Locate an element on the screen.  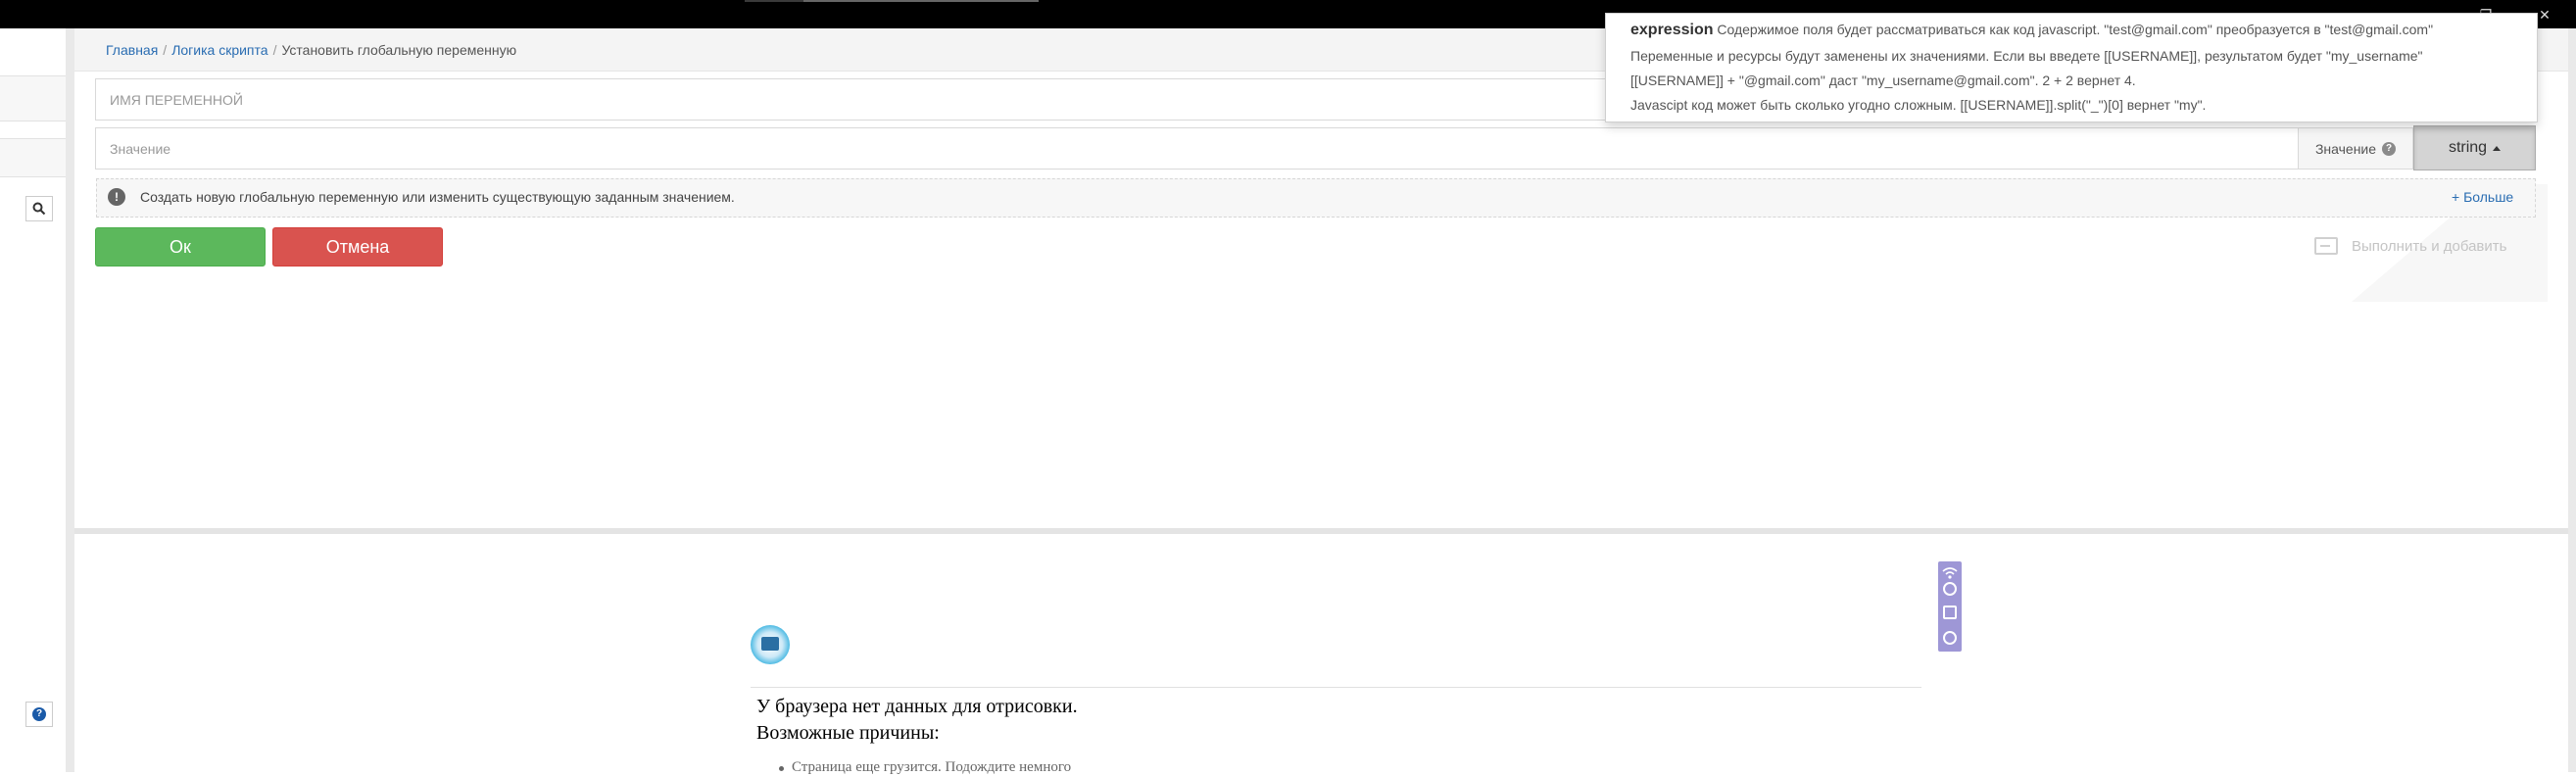
value-addon: Значение ? is located at coordinates (2355, 148).